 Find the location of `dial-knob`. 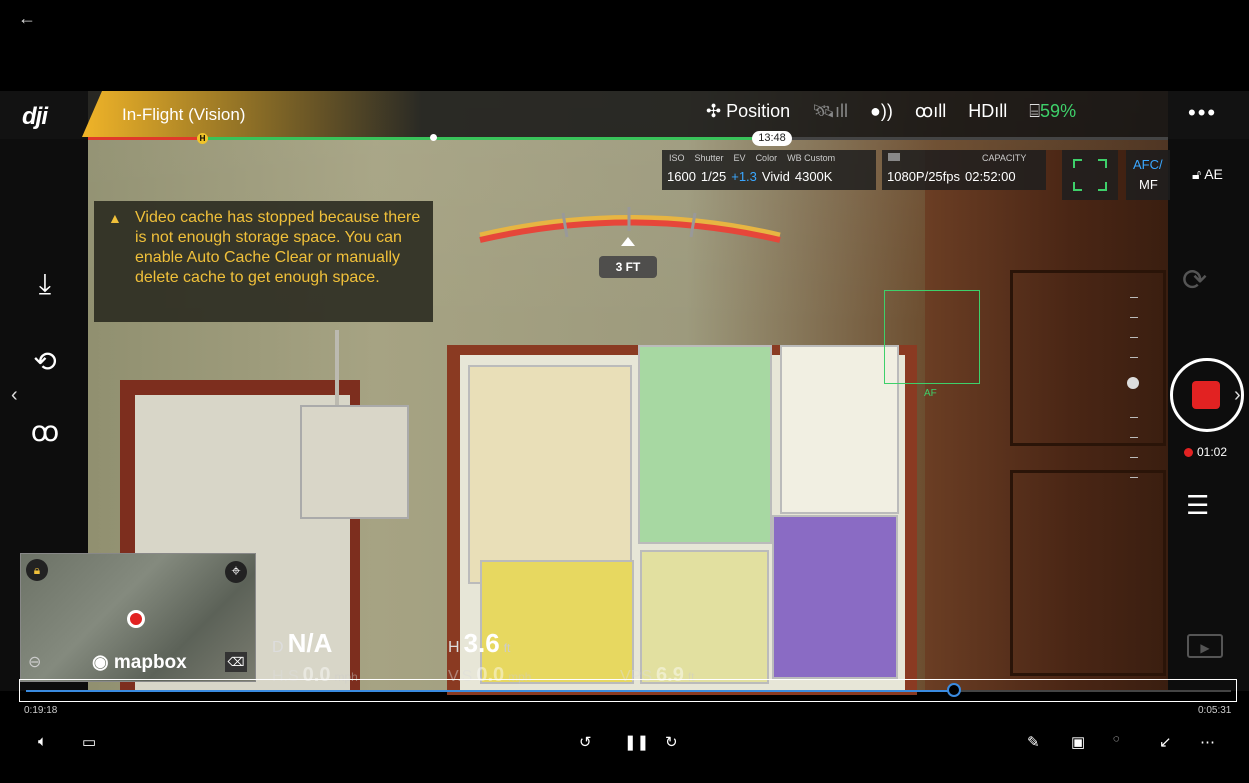

dial-knob is located at coordinates (1133, 383).